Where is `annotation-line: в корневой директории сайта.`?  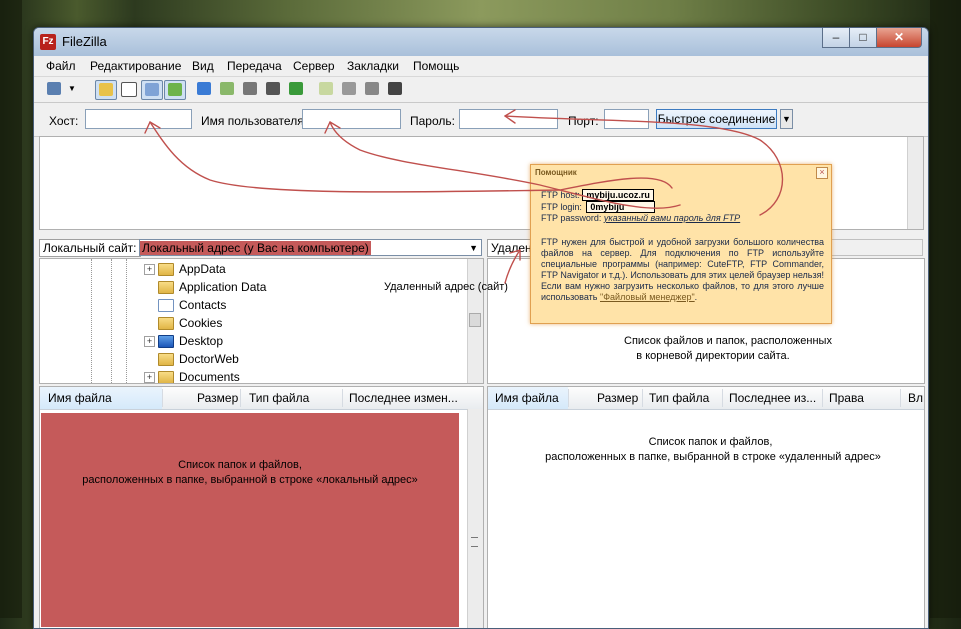
annotation-line: в корневой директории сайта. is located at coordinates (713, 356).